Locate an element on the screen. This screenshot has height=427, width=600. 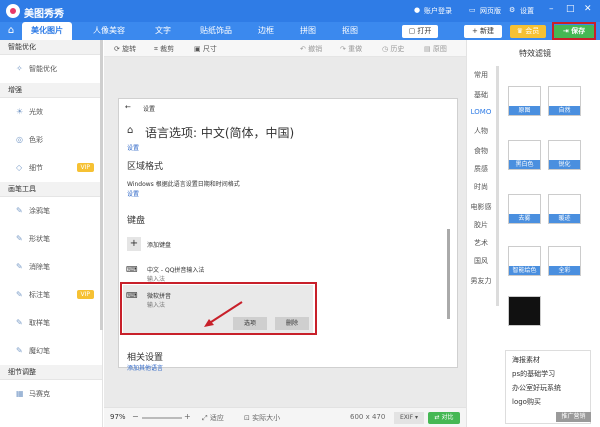
effect-category-basic: 基础 is located at coordinates (481, 95).